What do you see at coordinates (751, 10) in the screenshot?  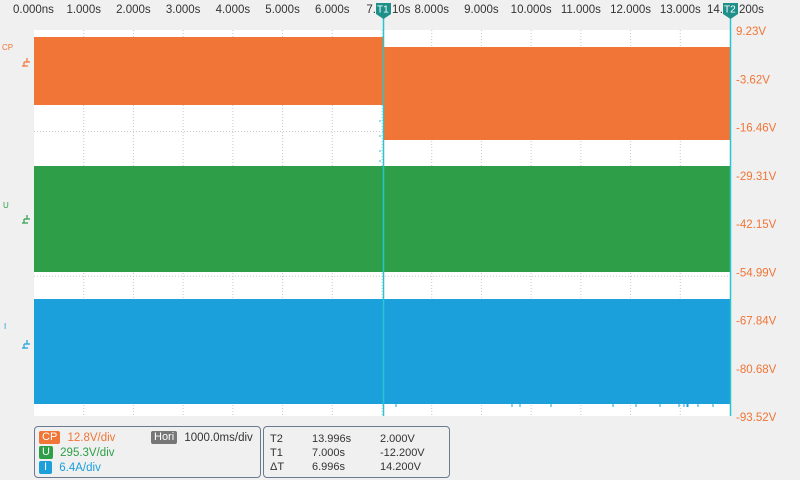 I see `time-label-14-suffix: 200s` at bounding box center [751, 10].